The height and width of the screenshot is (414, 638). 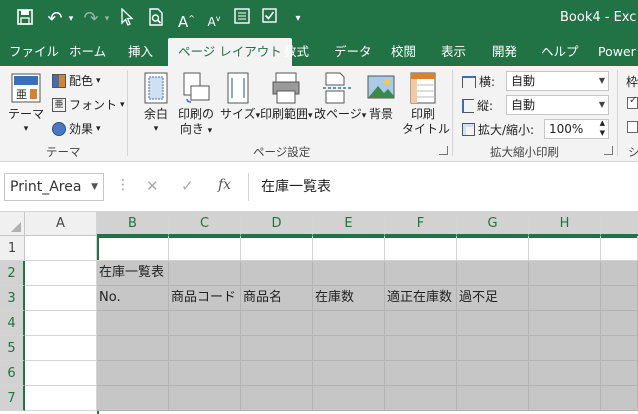 I want to click on checkbox-icon, so click(x=270, y=19).